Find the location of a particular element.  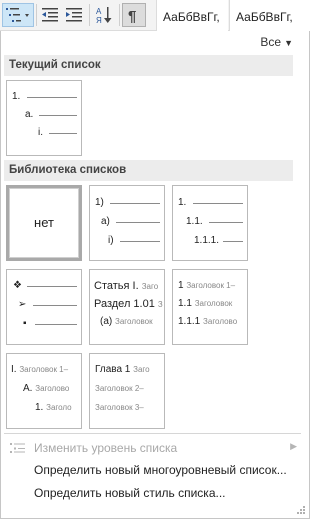

increase-indent-icon is located at coordinates (74, 15).